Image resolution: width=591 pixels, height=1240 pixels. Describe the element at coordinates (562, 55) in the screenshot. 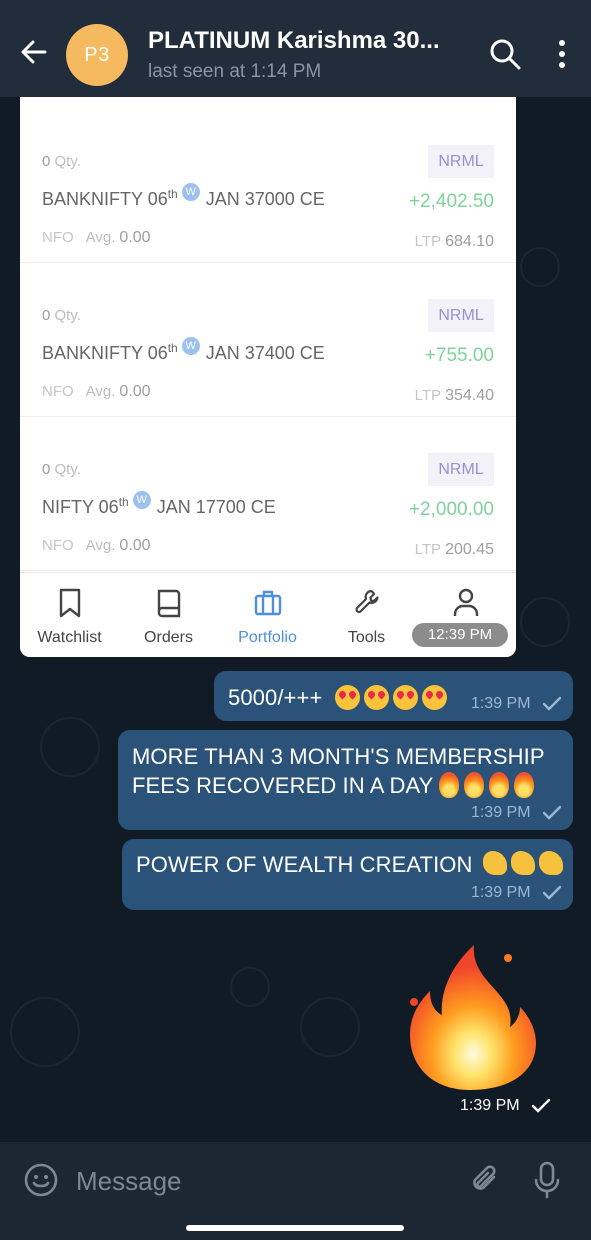

I see `more-vertical-icon` at that location.